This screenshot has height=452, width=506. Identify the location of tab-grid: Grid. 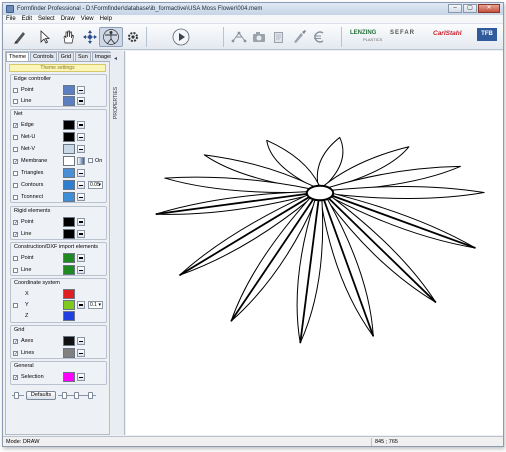
(65, 56).